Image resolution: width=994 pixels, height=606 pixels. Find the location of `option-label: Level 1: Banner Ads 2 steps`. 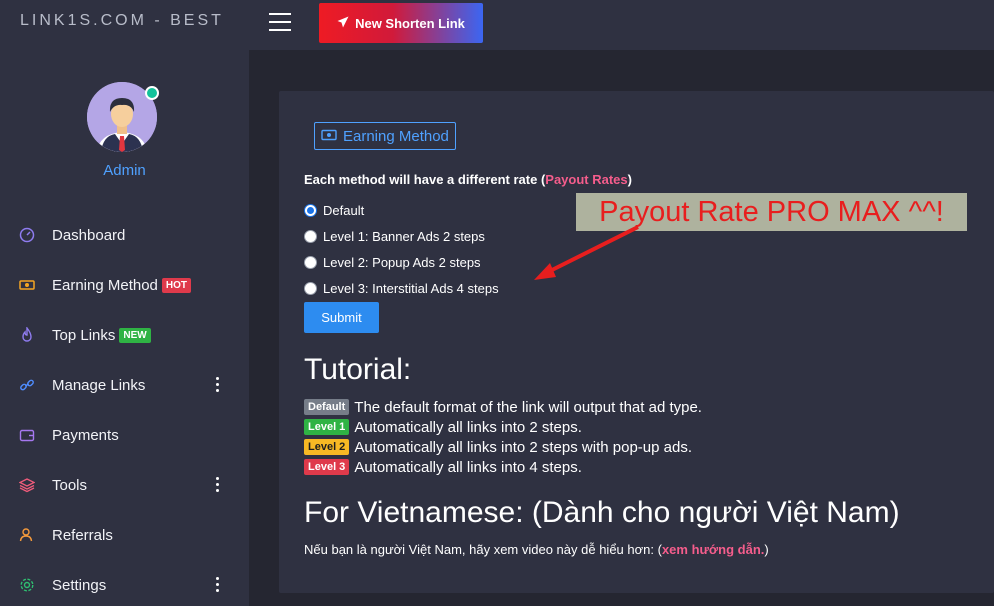

option-label: Level 1: Banner Ads 2 steps is located at coordinates (404, 236).